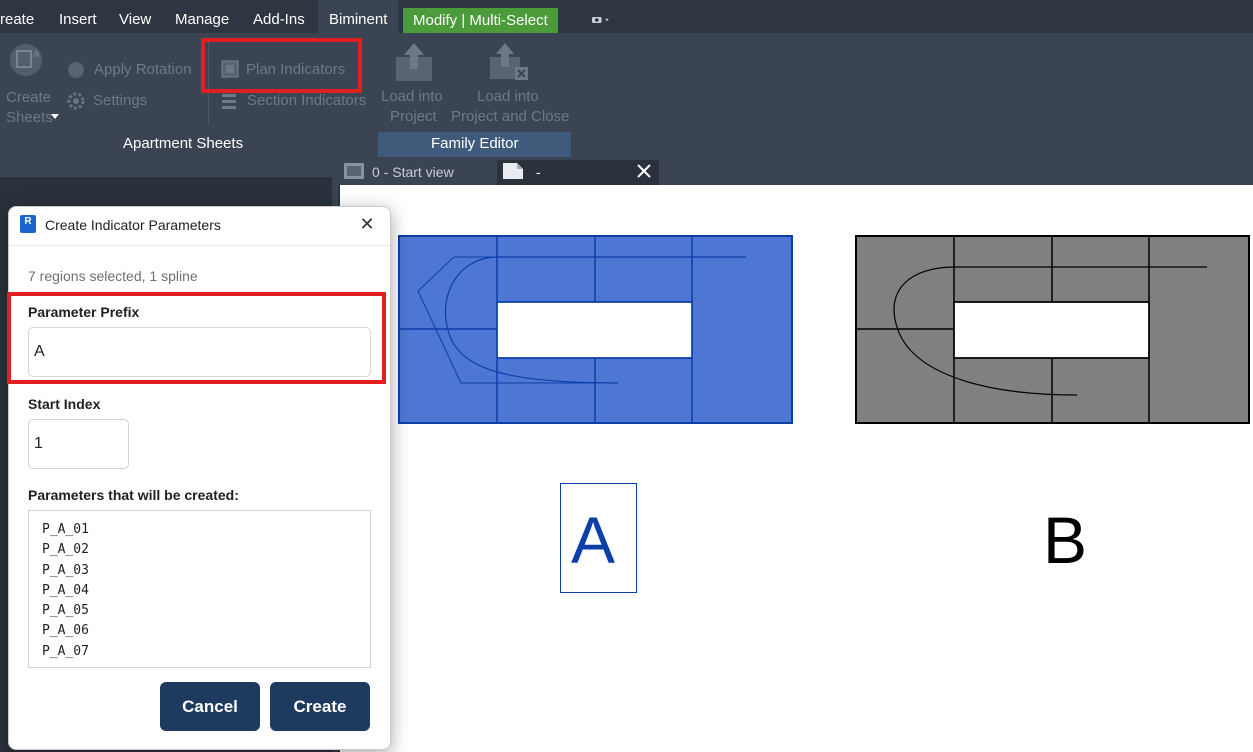 The height and width of the screenshot is (752, 1253). What do you see at coordinates (210, 706) in the screenshot?
I see `cancel-button: Cancel` at bounding box center [210, 706].